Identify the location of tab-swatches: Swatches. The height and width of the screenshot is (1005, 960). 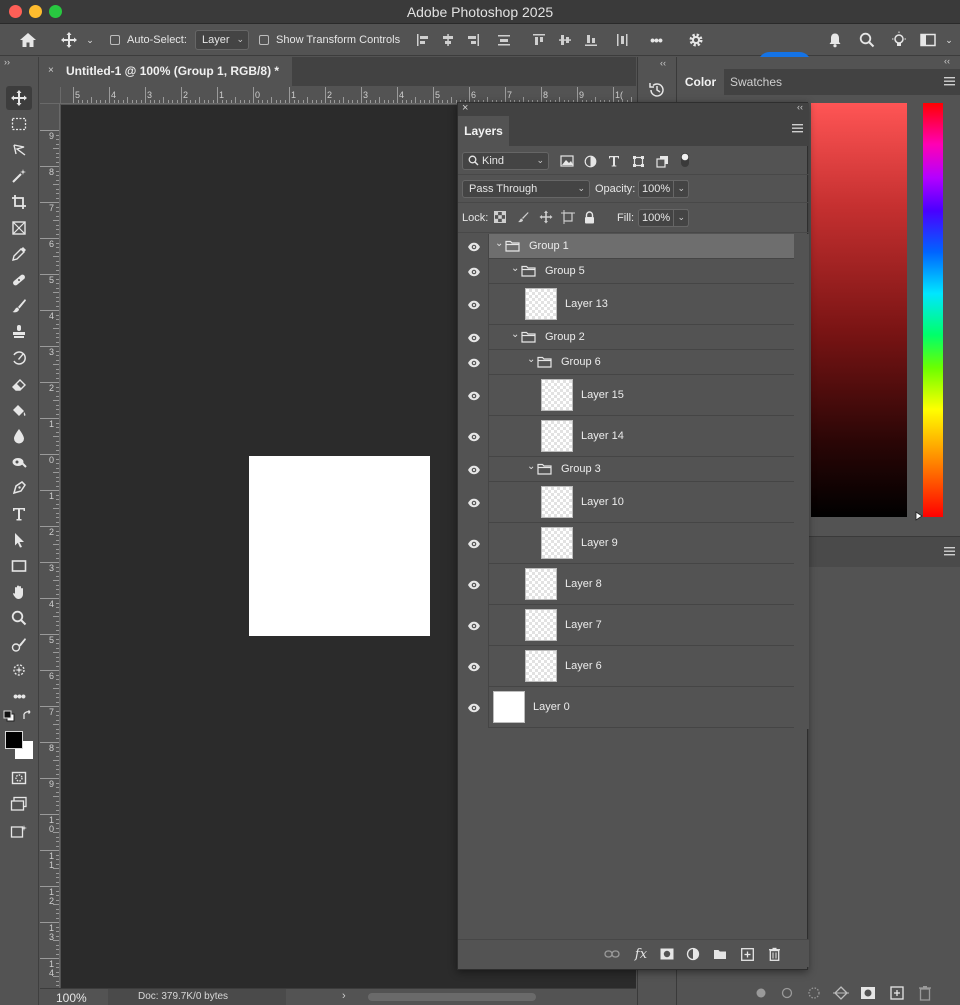
(756, 82).